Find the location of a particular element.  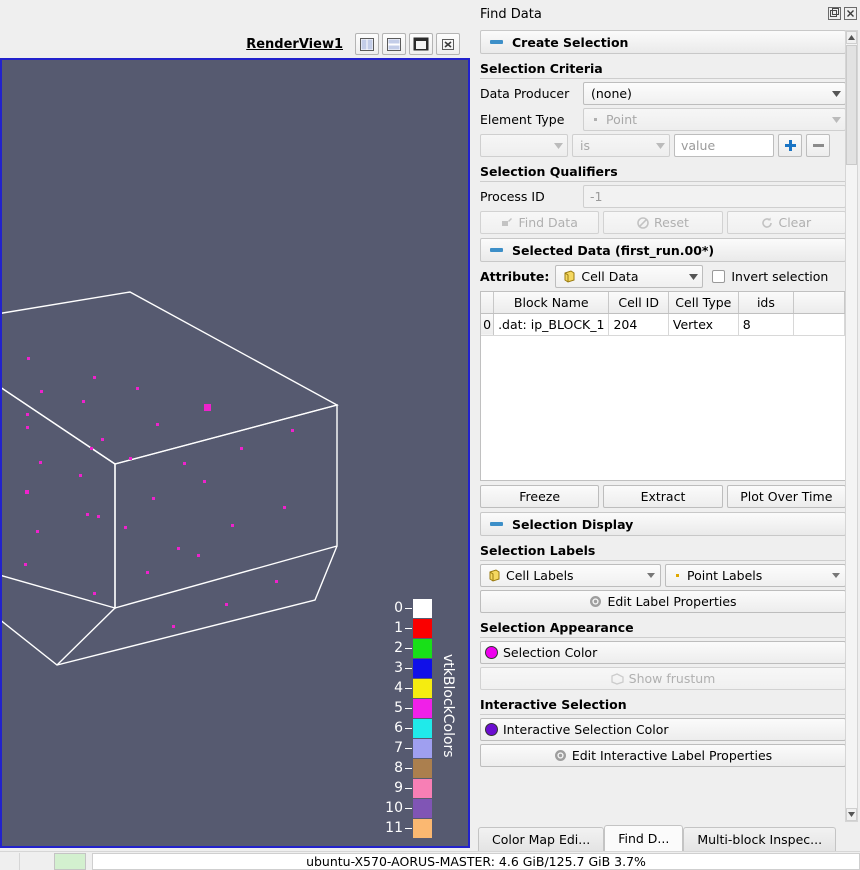

interactive-selection-color-button: Interactive Selection Color is located at coordinates (663, 729).